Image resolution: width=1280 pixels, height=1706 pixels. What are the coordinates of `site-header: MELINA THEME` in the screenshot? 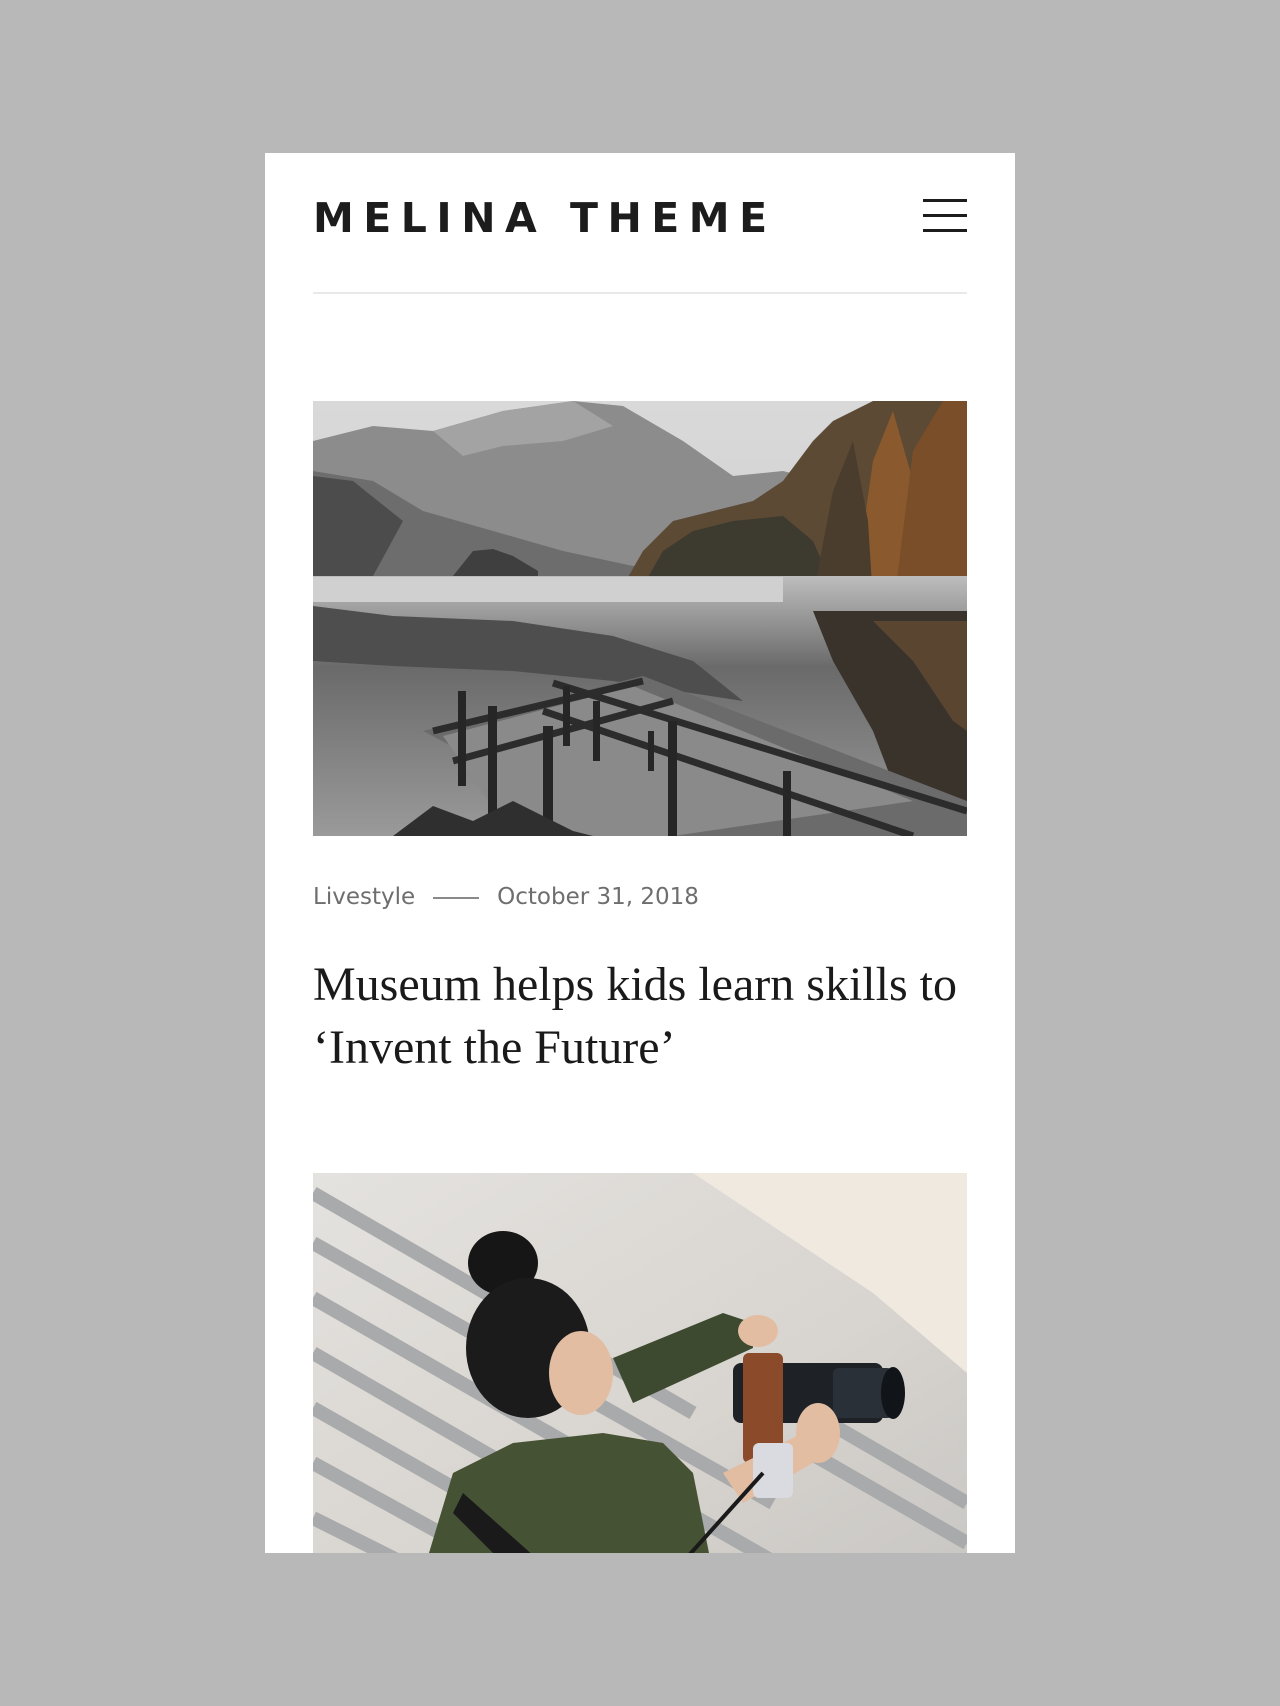 It's located at (640, 223).